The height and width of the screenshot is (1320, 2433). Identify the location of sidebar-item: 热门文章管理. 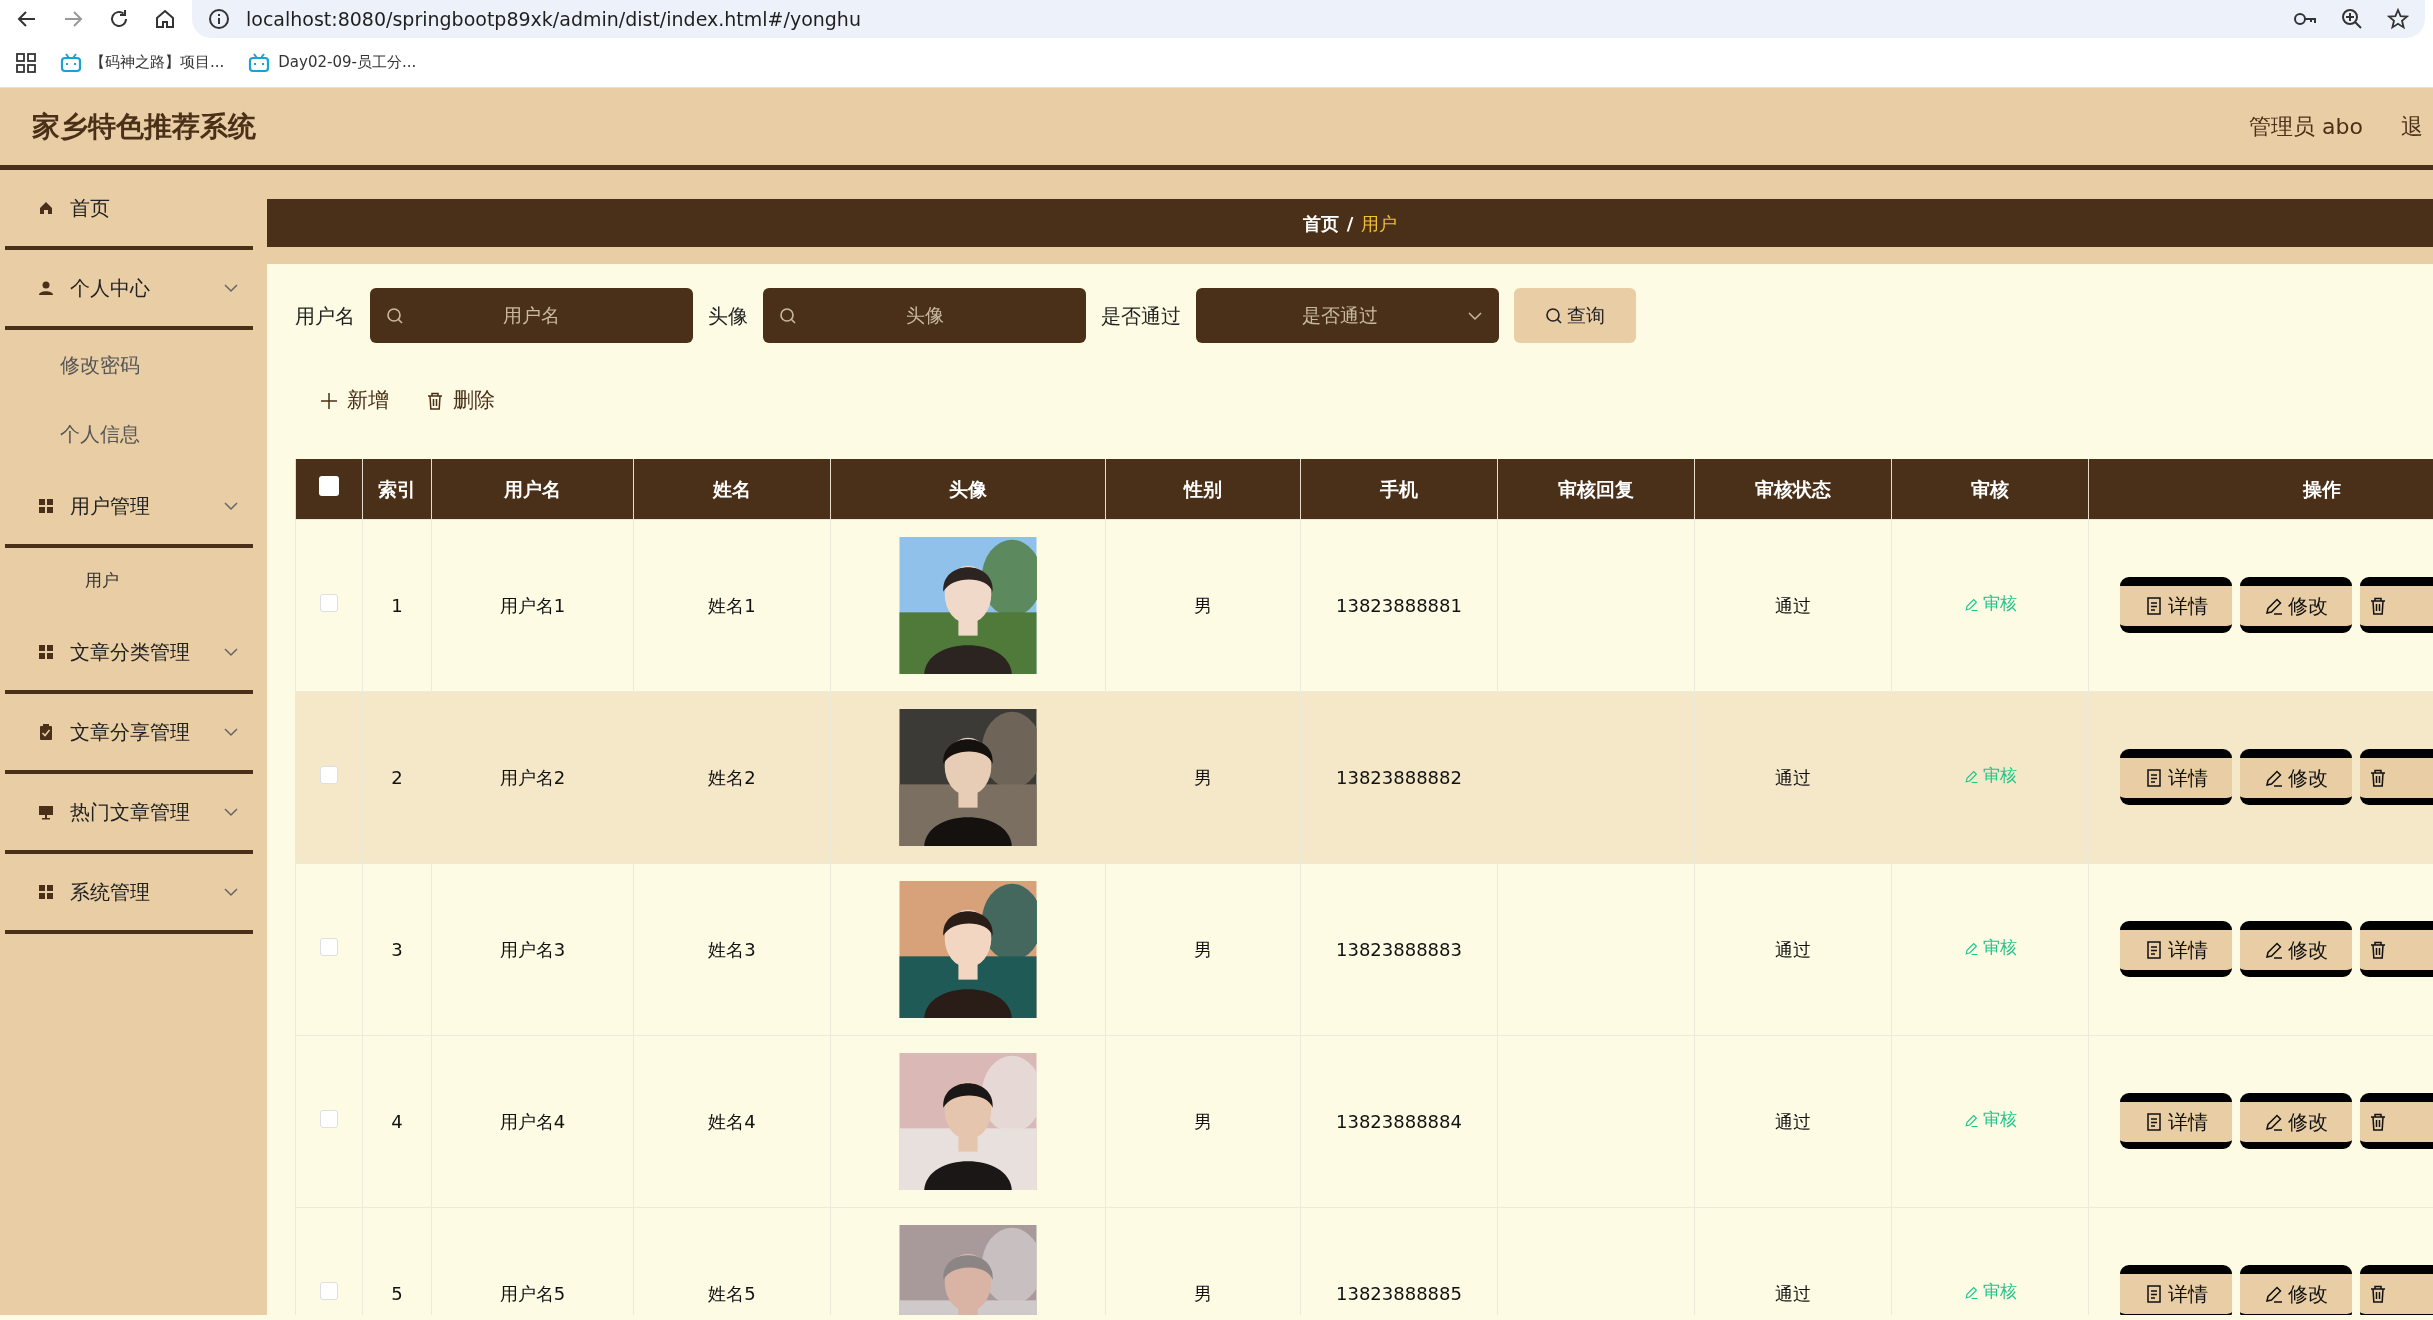
(133, 812).